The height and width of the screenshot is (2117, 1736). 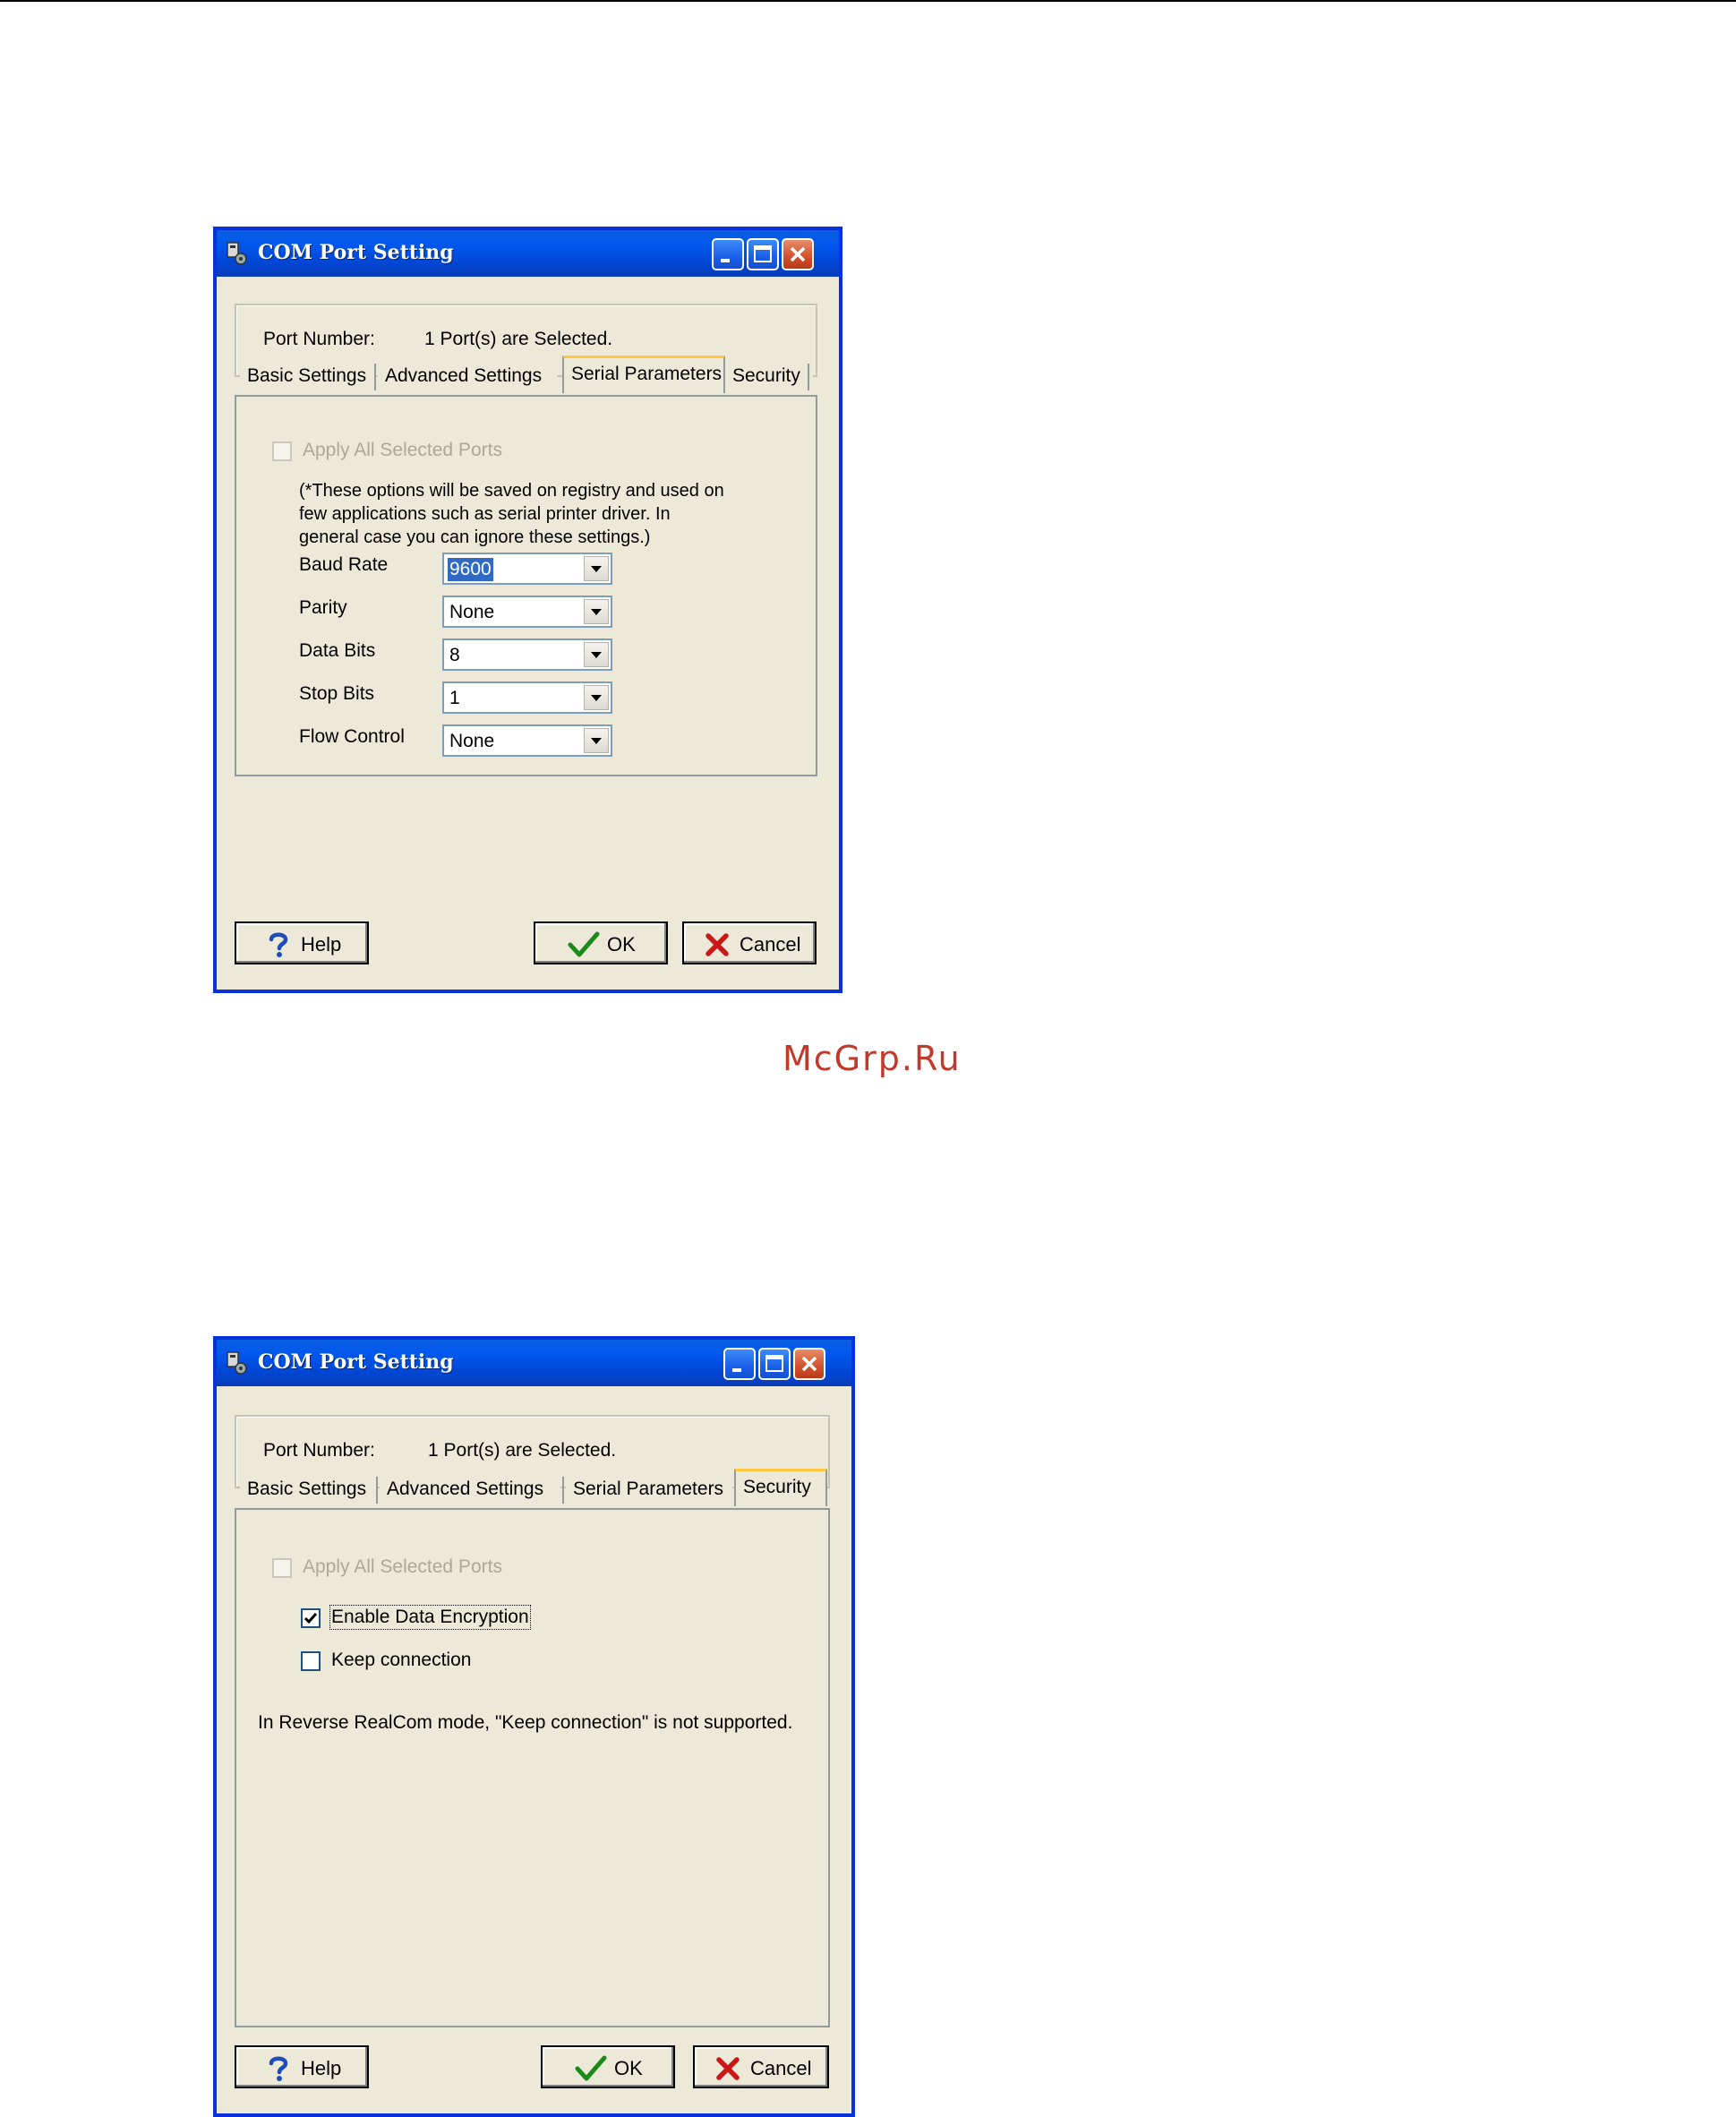 I want to click on parity-value: None, so click(x=472, y=612).